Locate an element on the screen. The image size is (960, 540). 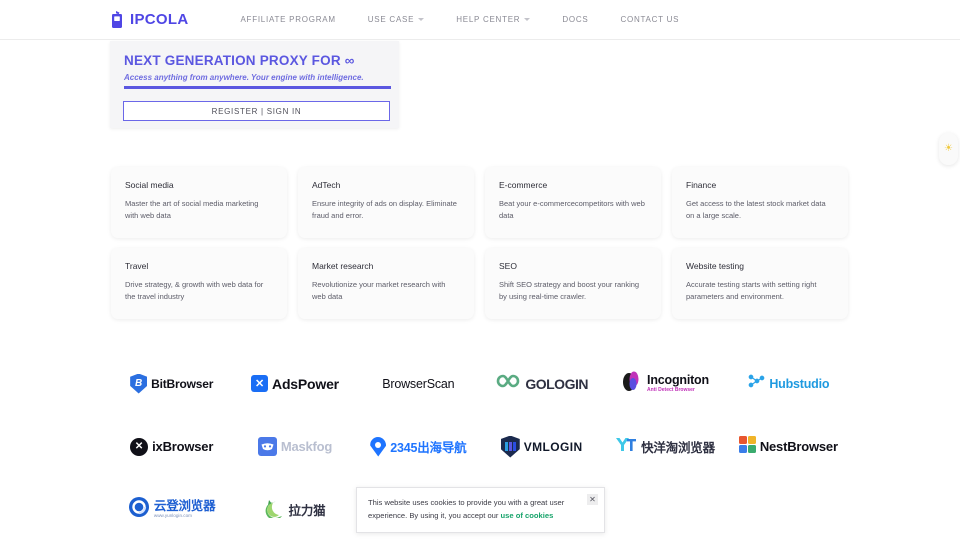
partner-label: NestBrowser is located at coordinates (798, 446).